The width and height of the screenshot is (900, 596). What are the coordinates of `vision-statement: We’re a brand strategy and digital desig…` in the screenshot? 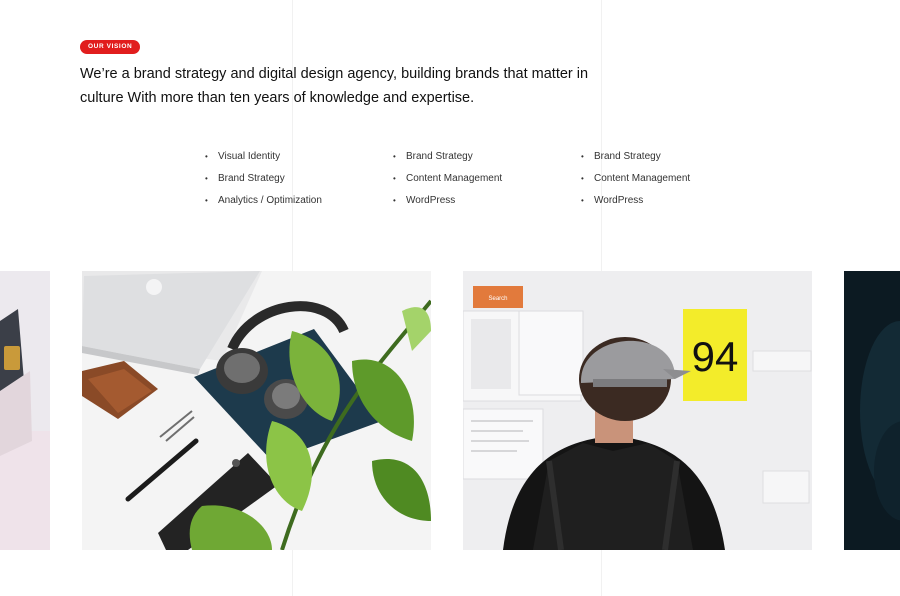 It's located at (334, 86).